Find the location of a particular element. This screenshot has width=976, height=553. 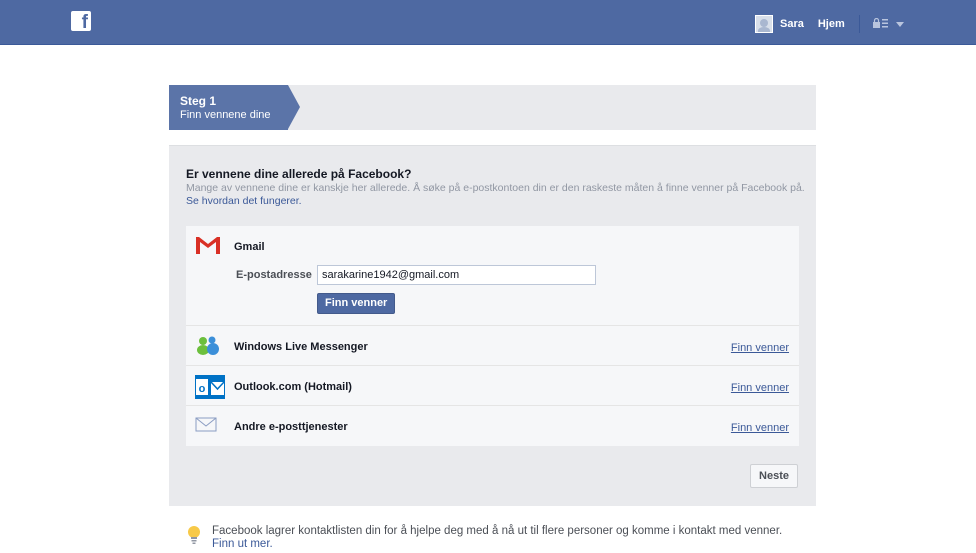

user-navigation: Sara Hjem is located at coordinates (829, 24).